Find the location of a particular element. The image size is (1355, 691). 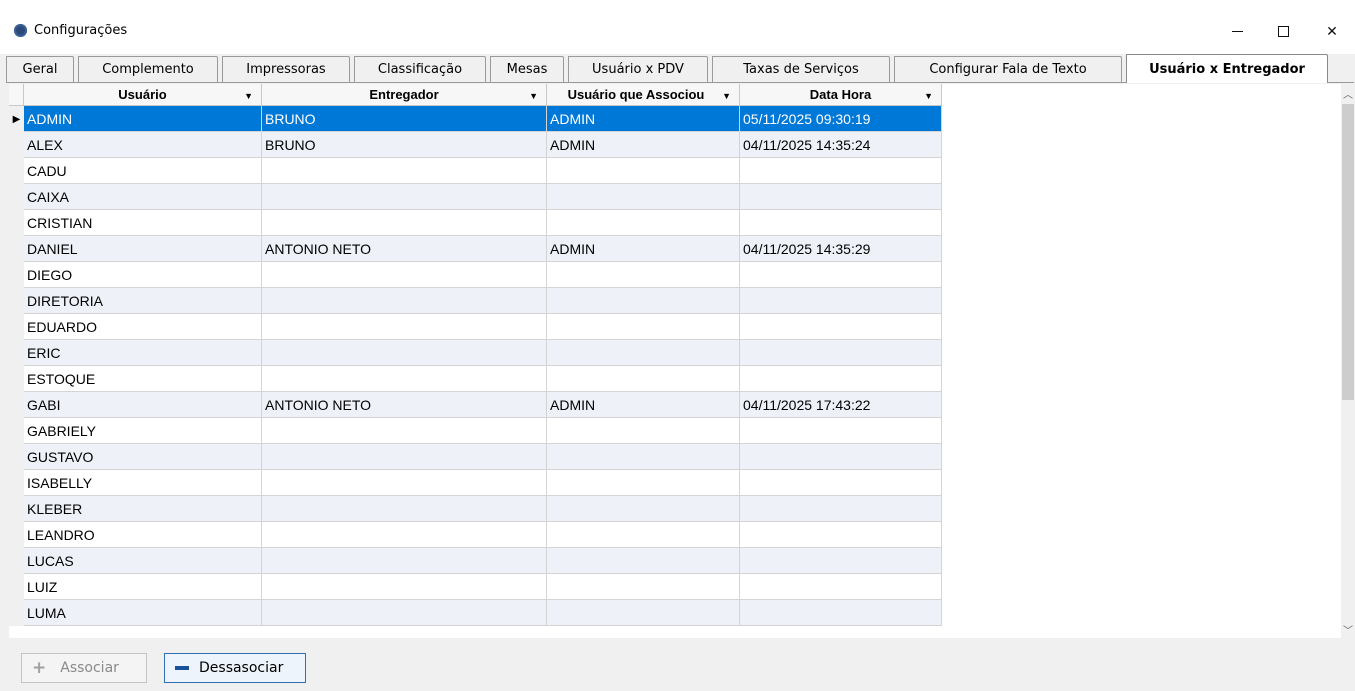

maximize-button is located at coordinates (1283, 31).